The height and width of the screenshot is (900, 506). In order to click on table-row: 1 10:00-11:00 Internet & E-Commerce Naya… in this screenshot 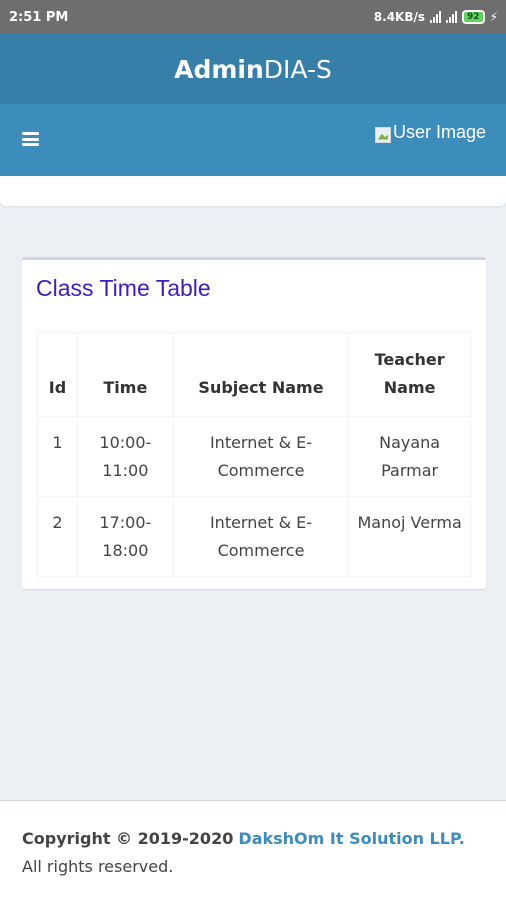, I will do `click(254, 456)`.